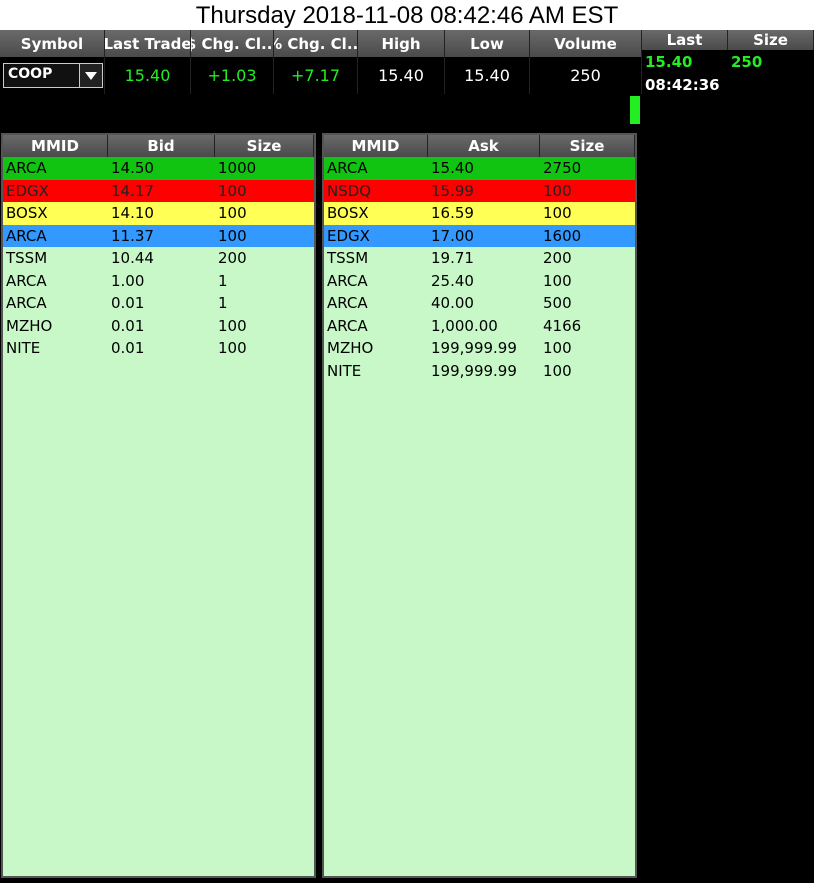  Describe the element at coordinates (158, 168) in the screenshot. I see `book-row: ARCA 14.50 1000` at that location.